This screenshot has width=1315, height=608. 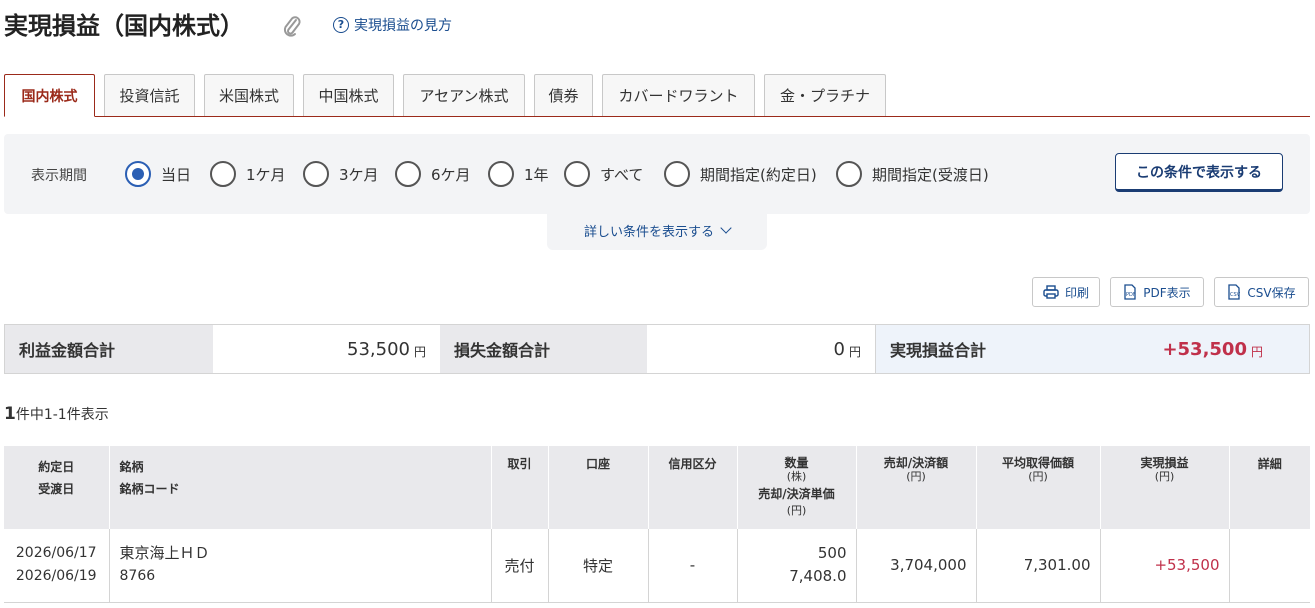 I want to click on tab-label: 債券, so click(x=563, y=96).